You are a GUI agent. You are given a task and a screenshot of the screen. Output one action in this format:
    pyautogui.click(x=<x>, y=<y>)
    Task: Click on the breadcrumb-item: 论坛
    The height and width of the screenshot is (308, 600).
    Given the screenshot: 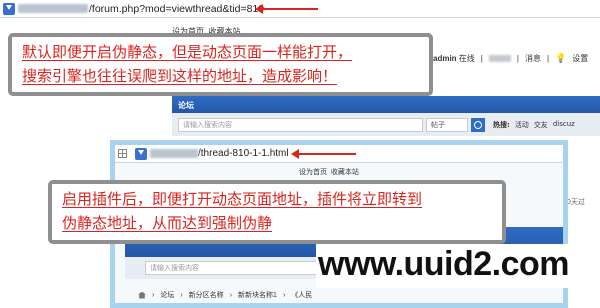 What is the action you would take?
    pyautogui.click(x=167, y=295)
    